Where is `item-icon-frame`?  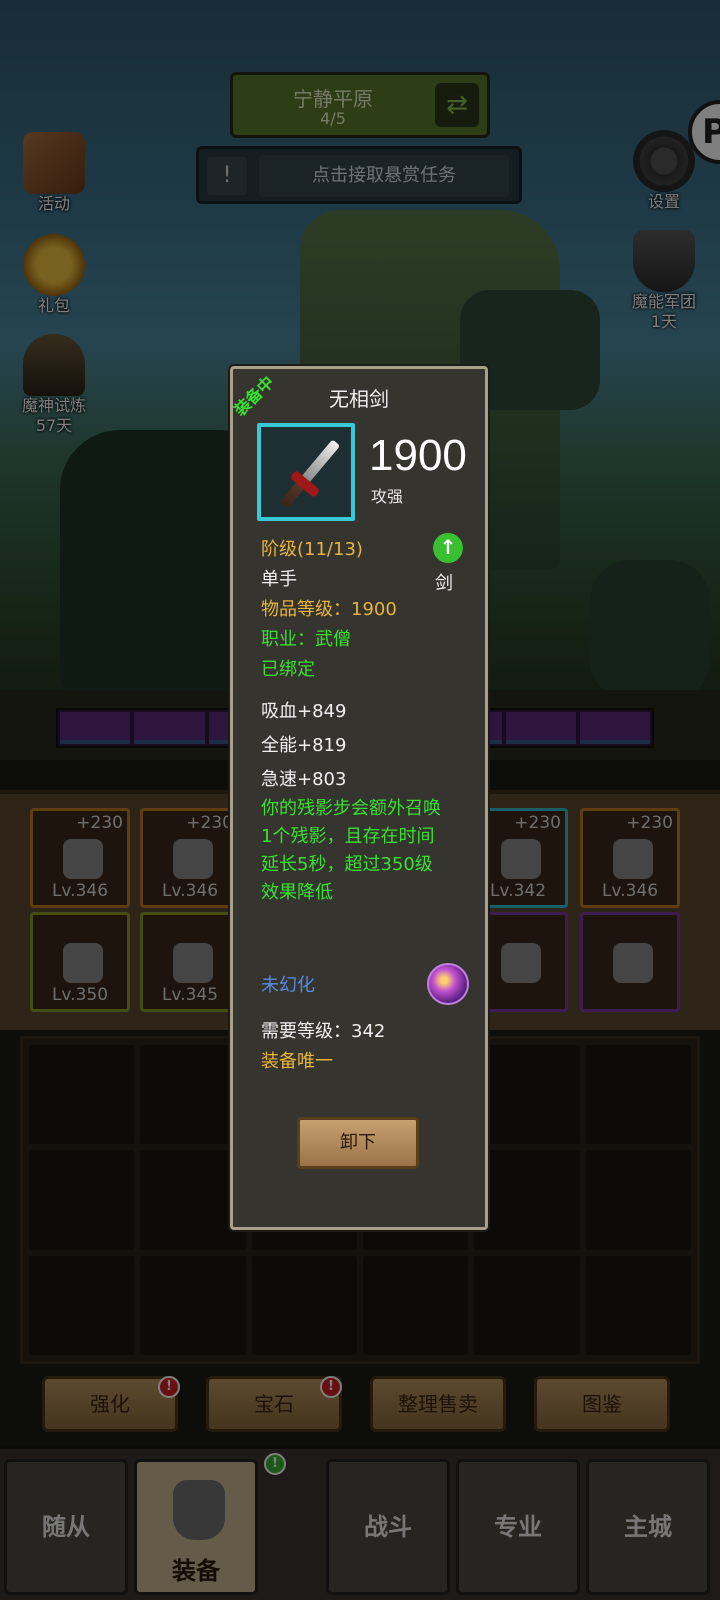 item-icon-frame is located at coordinates (306, 472).